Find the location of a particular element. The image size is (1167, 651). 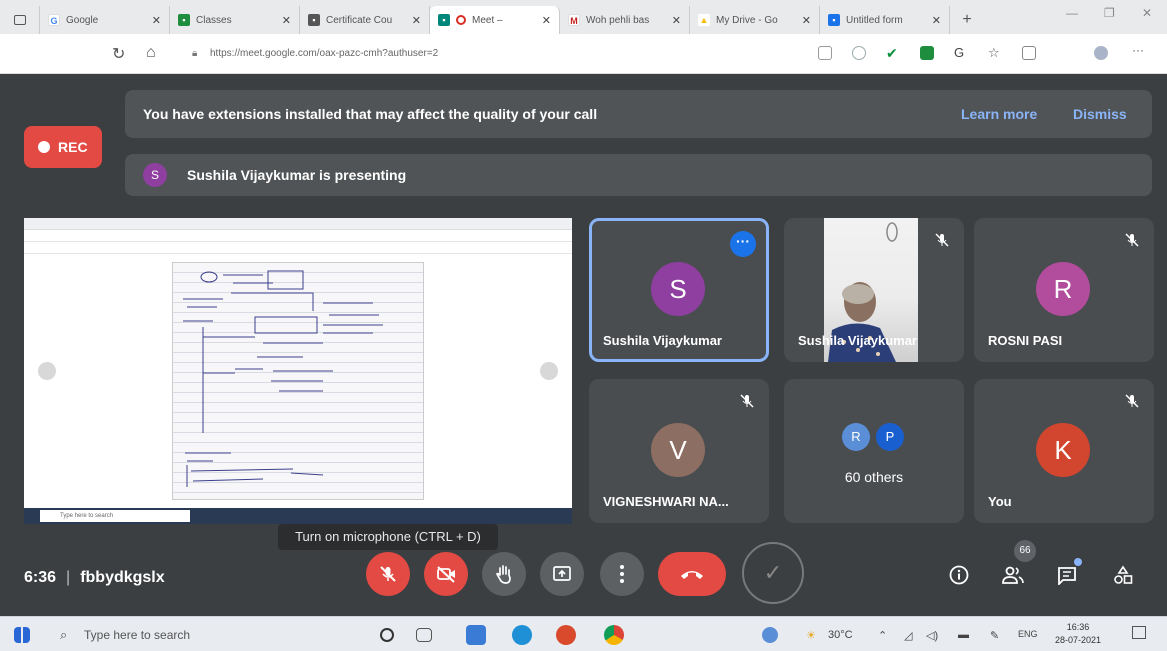

participant-avatar: S is located at coordinates (678, 289).